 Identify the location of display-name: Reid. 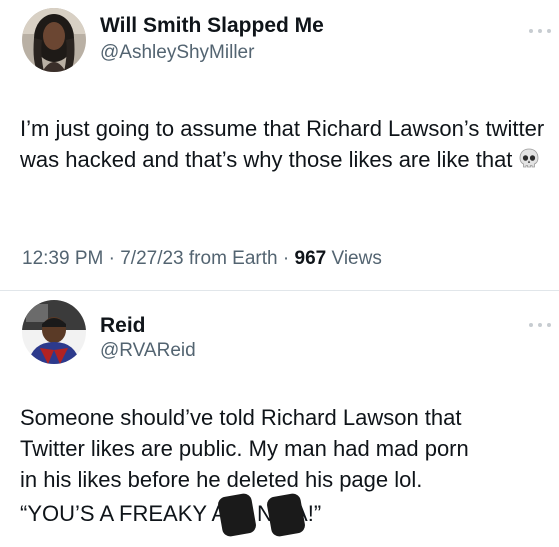
(123, 326).